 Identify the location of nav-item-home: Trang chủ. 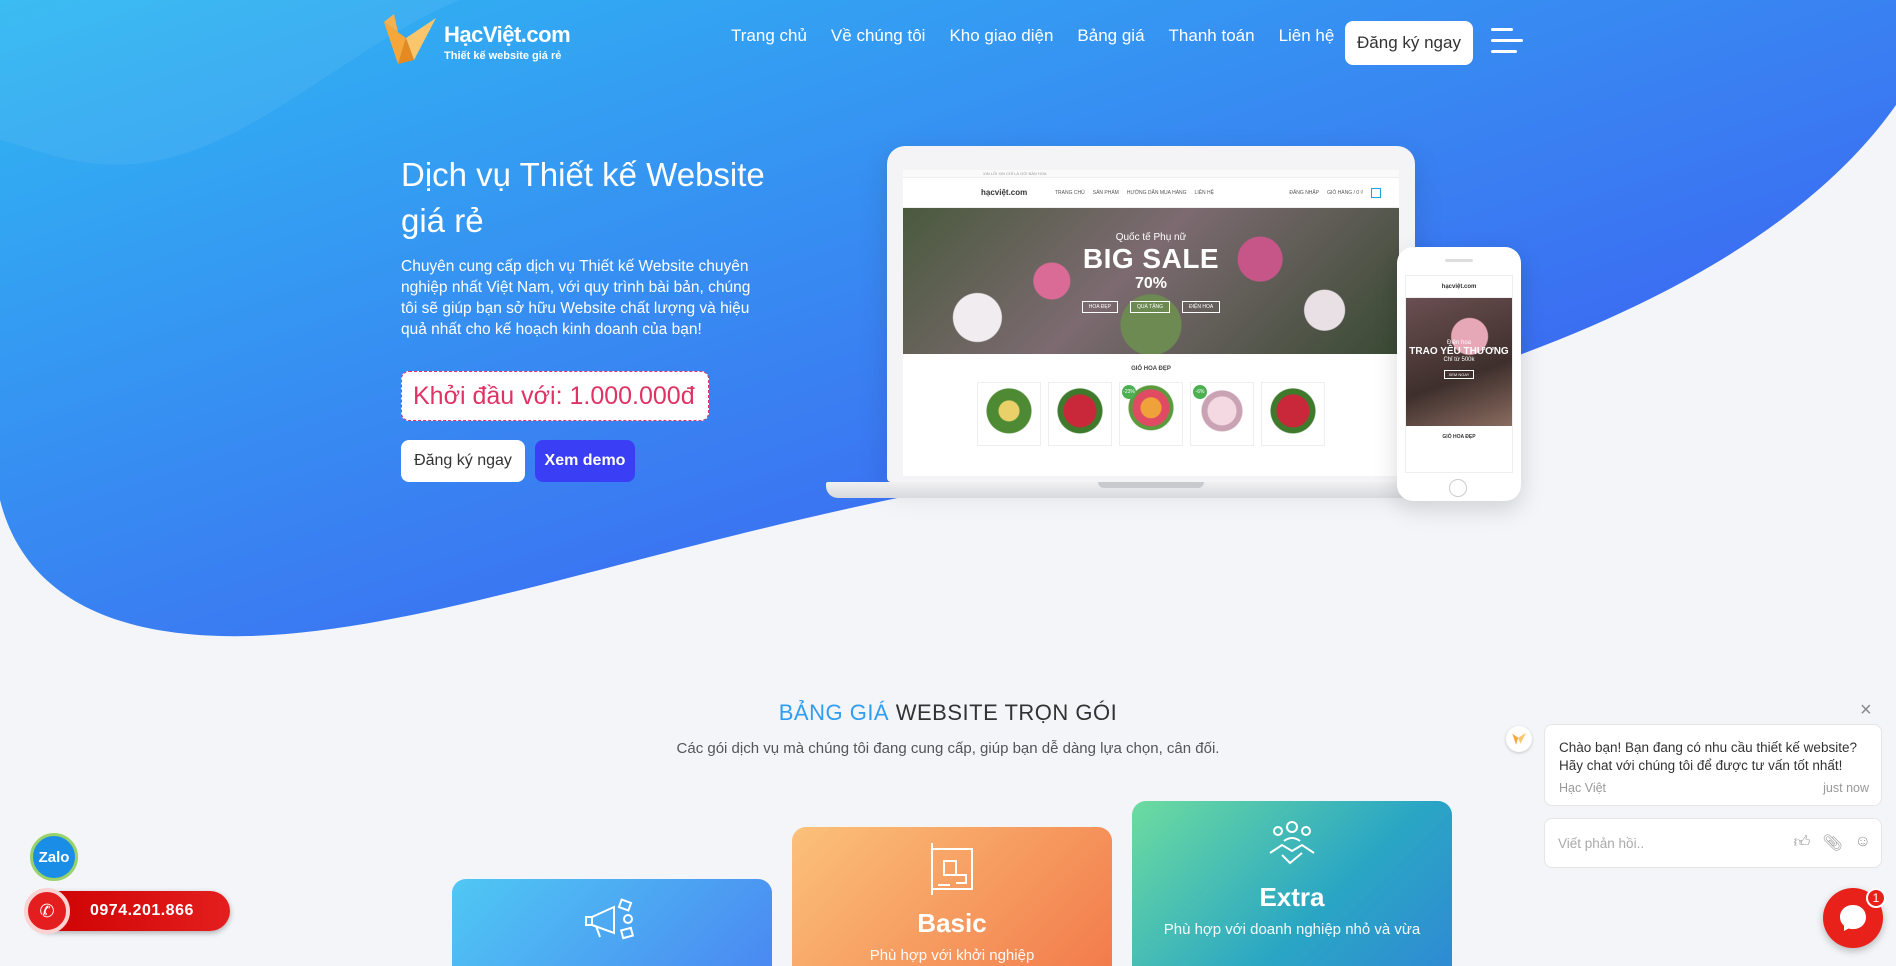
(769, 36).